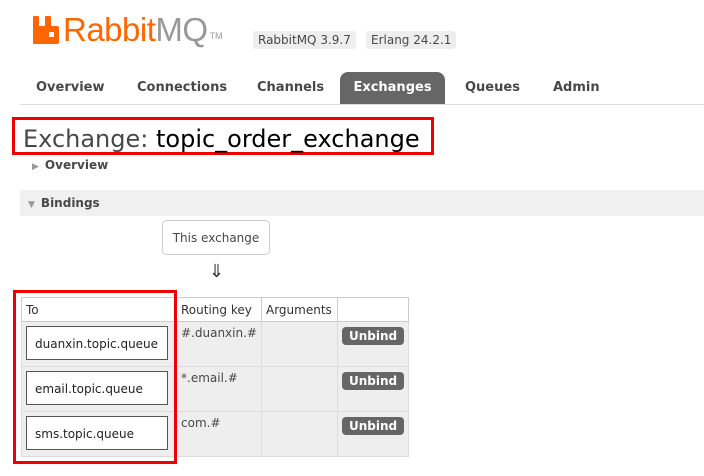  What do you see at coordinates (392, 88) in the screenshot?
I see `tab-exchanges: Exchanges` at bounding box center [392, 88].